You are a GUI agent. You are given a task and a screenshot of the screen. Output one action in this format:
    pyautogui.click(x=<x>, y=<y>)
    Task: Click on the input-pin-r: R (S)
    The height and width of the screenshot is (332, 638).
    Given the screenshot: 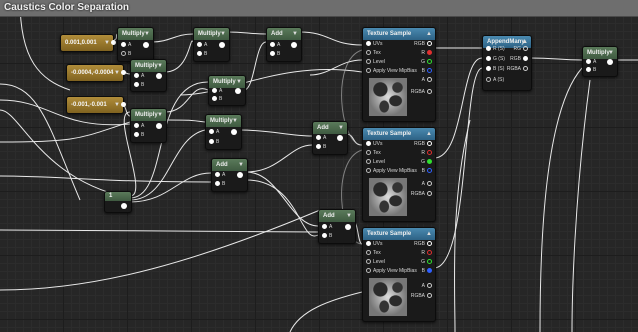 What is the action you would take?
    pyautogui.click(x=495, y=49)
    